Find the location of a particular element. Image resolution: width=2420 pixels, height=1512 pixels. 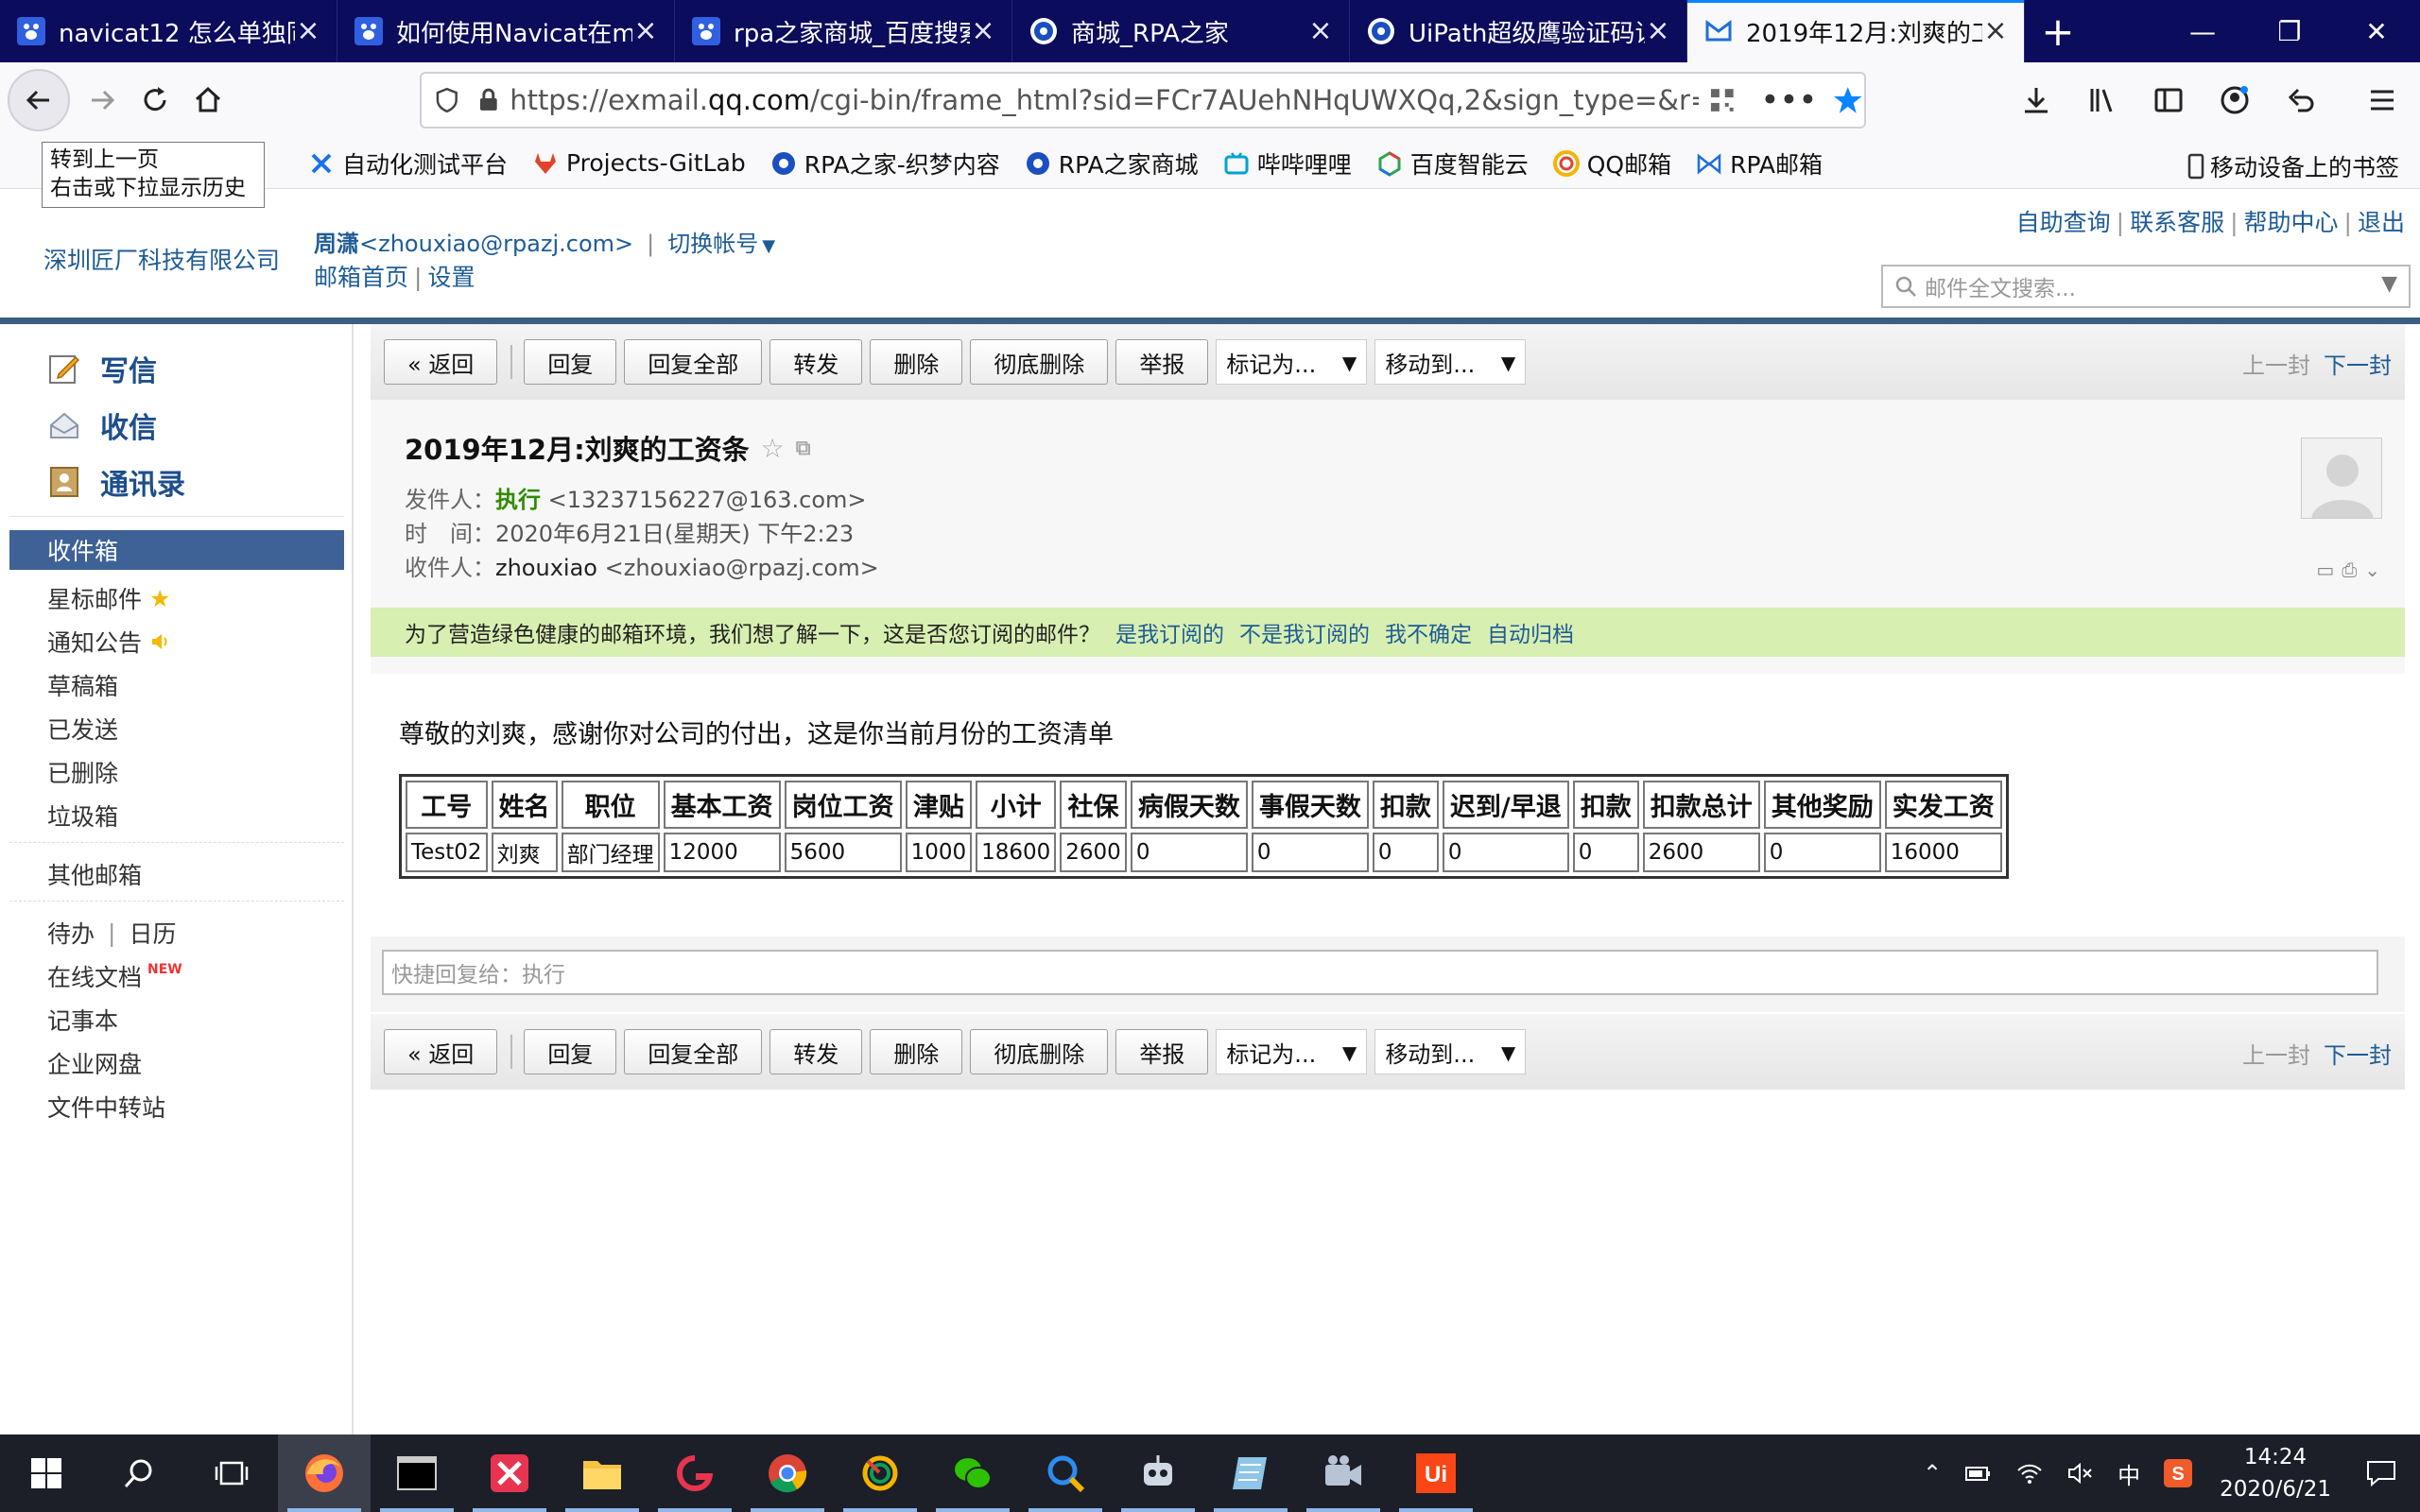

calendar-link: 日历 is located at coordinates (153, 933).